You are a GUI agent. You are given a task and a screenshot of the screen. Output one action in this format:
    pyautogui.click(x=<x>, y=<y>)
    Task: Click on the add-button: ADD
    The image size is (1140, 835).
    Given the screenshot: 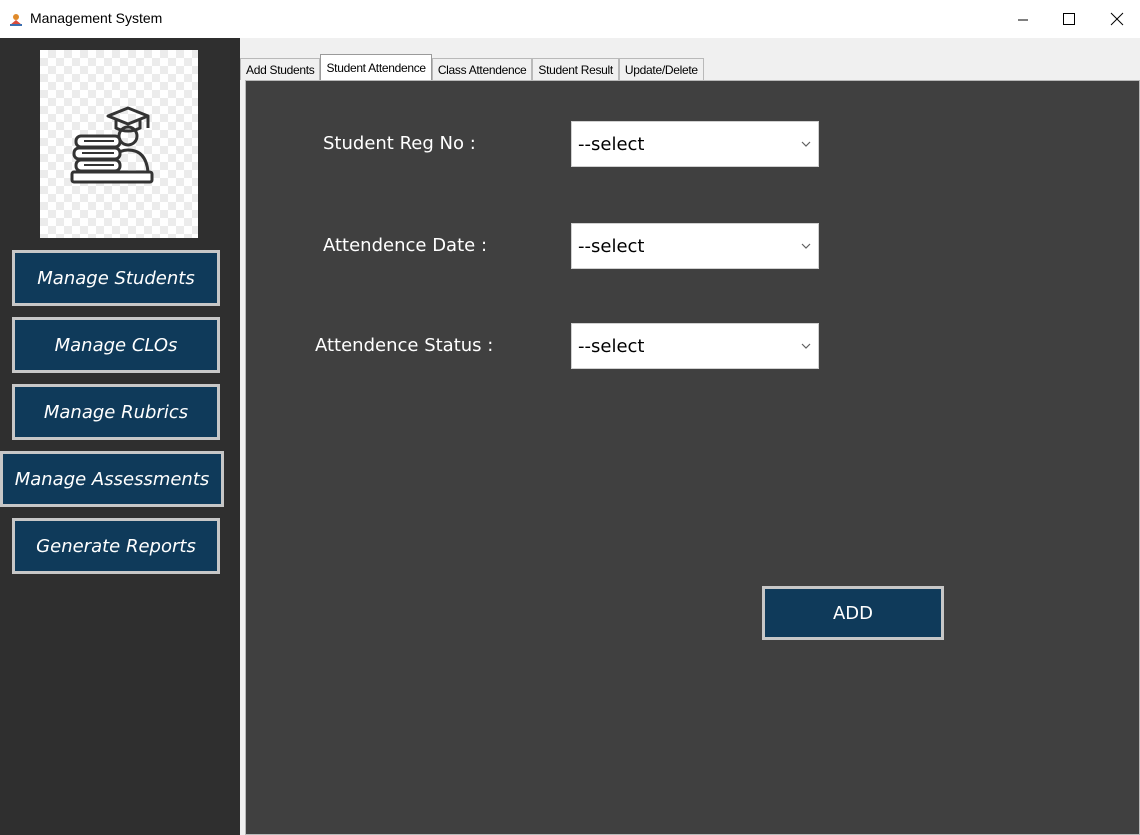 What is the action you would take?
    pyautogui.click(x=853, y=613)
    